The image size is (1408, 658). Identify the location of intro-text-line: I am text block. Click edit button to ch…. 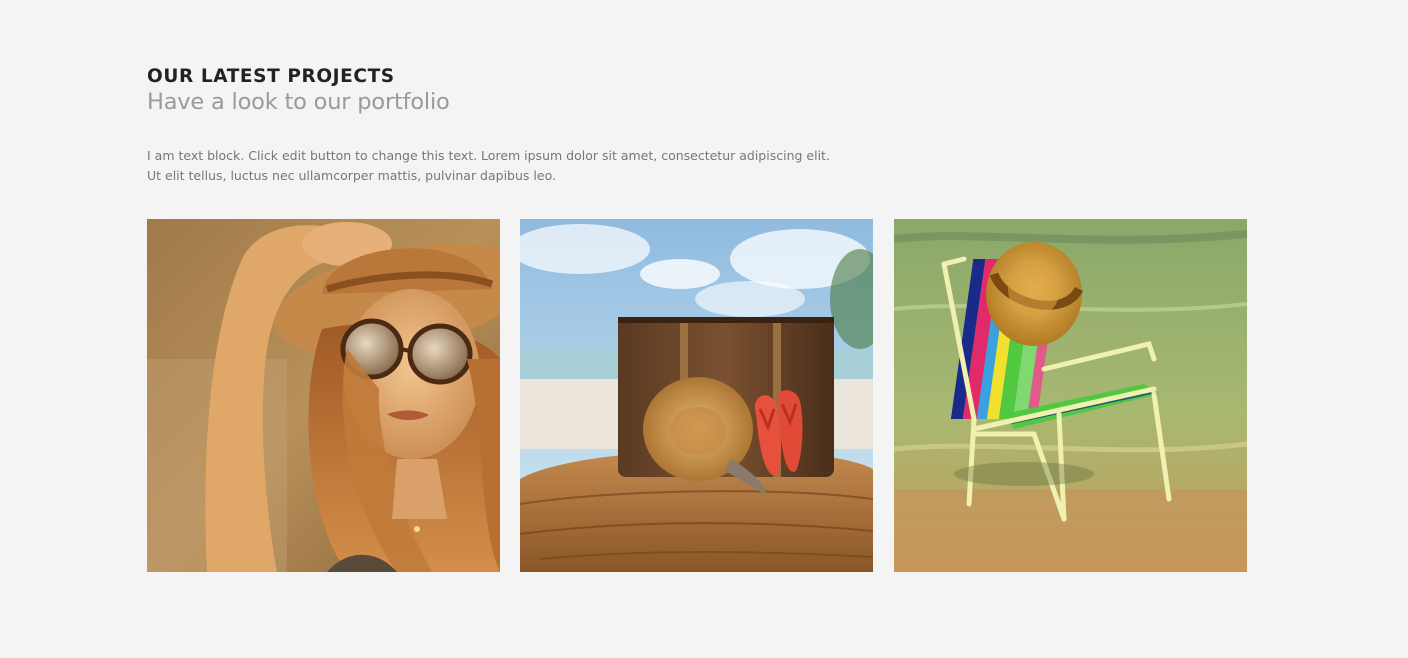
(488, 155).